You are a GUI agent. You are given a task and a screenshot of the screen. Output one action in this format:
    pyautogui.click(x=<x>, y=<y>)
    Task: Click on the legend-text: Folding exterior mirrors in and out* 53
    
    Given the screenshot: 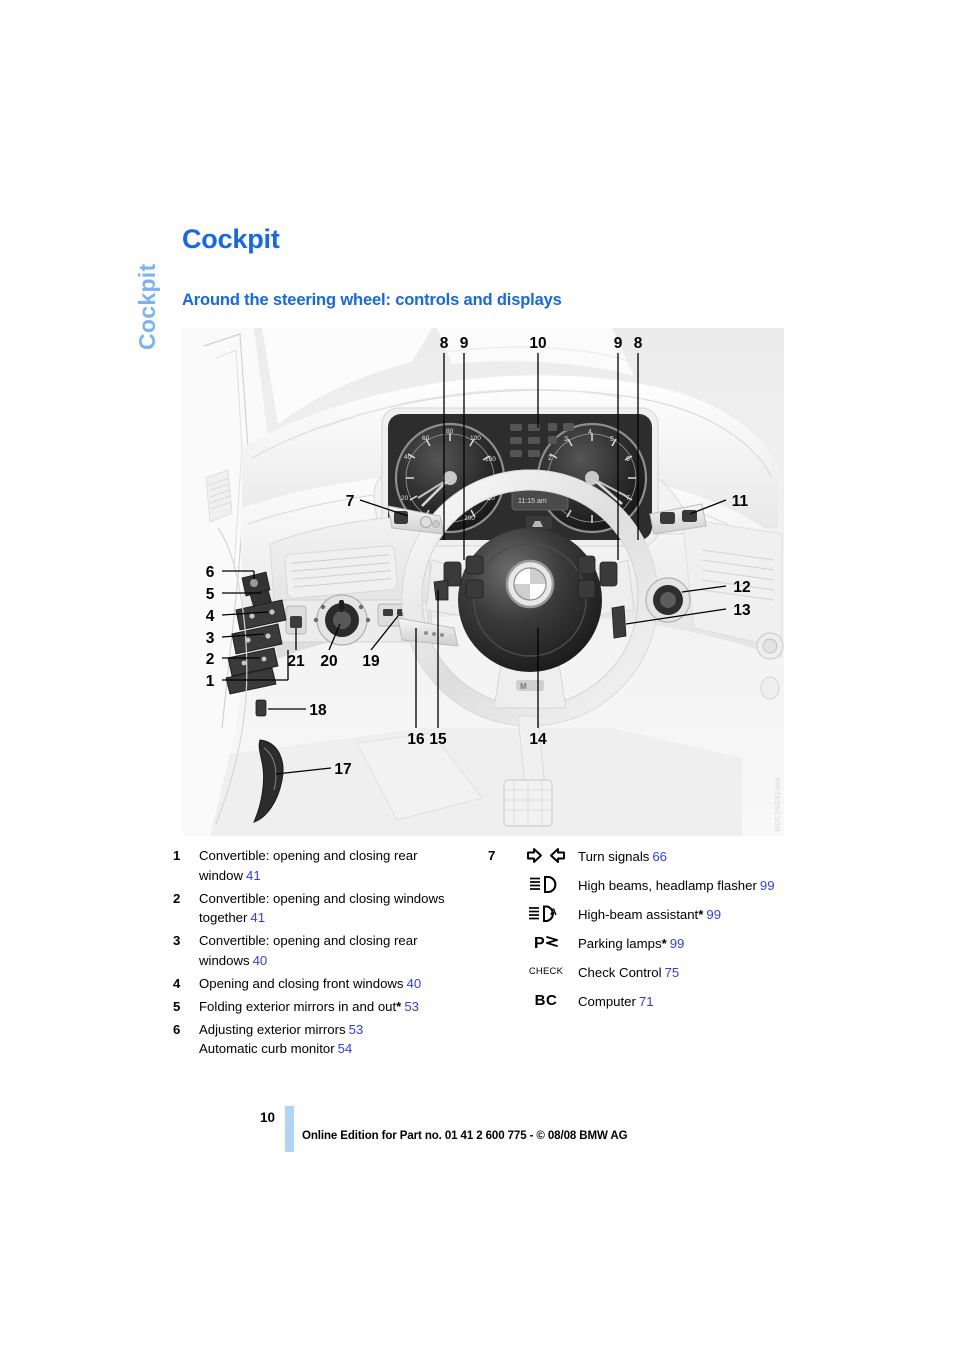 What is the action you would take?
    pyautogui.click(x=341, y=1007)
    